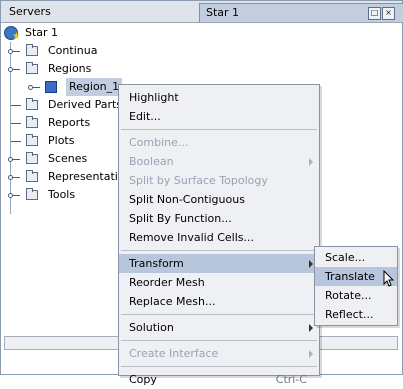 Image resolution: width=403 pixels, height=389 pixels. Describe the element at coordinates (16, 36) in the screenshot. I see `star-icon: ★` at that location.